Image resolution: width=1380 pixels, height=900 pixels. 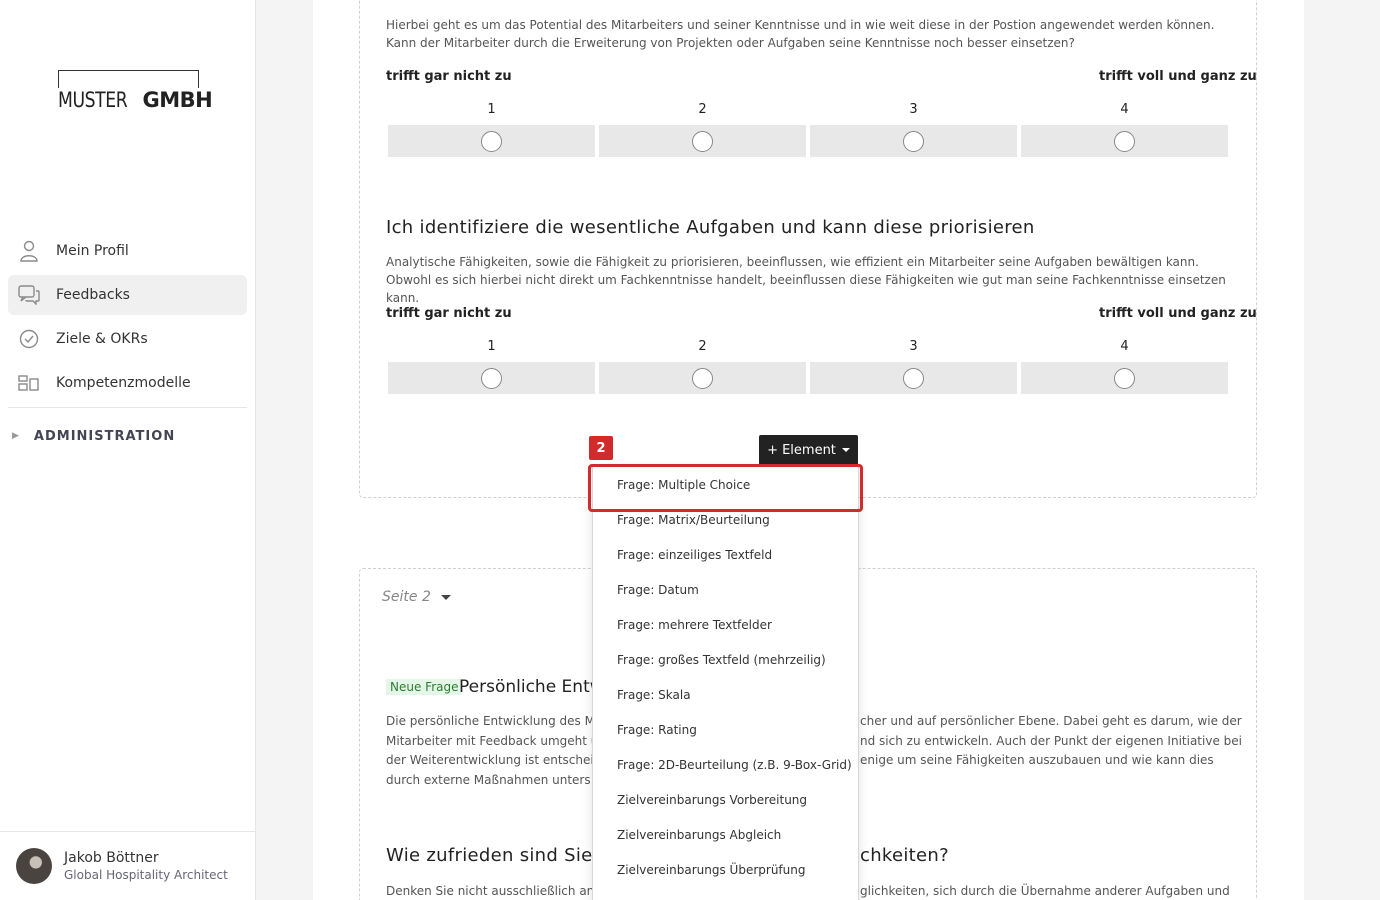 What do you see at coordinates (725, 694) in the screenshot?
I see `menu-item-scale: Frage: Skala` at bounding box center [725, 694].